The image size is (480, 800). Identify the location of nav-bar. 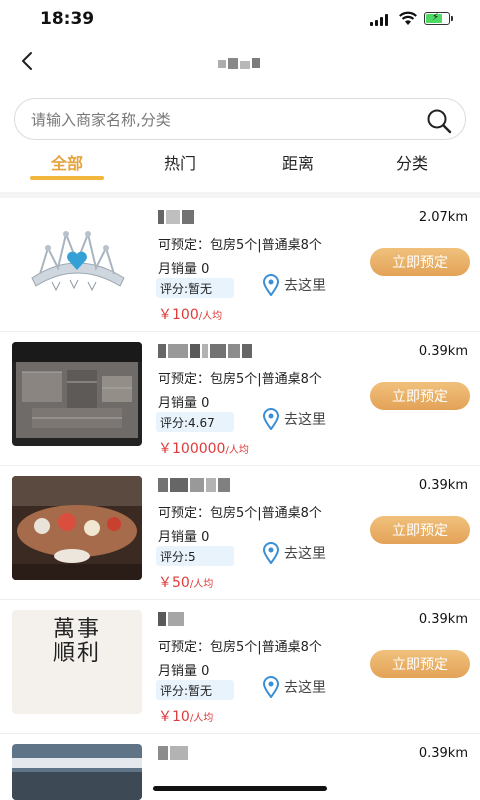
(240, 62).